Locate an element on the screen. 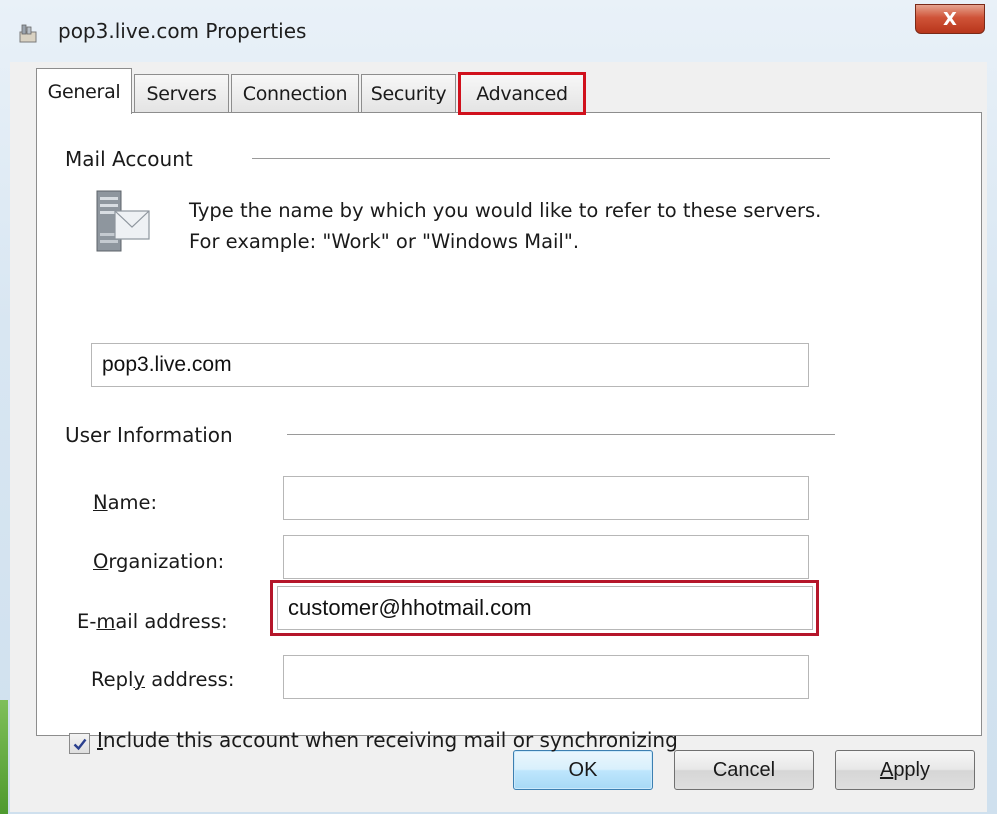  reply-address-label: Reply address: is located at coordinates (163, 679).